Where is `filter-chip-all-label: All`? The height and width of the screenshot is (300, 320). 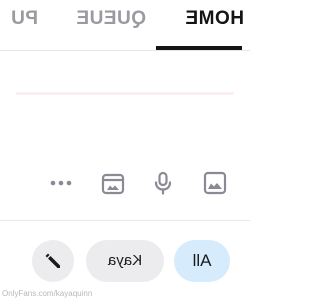
filter-chip-all-label: All is located at coordinates (202, 260).